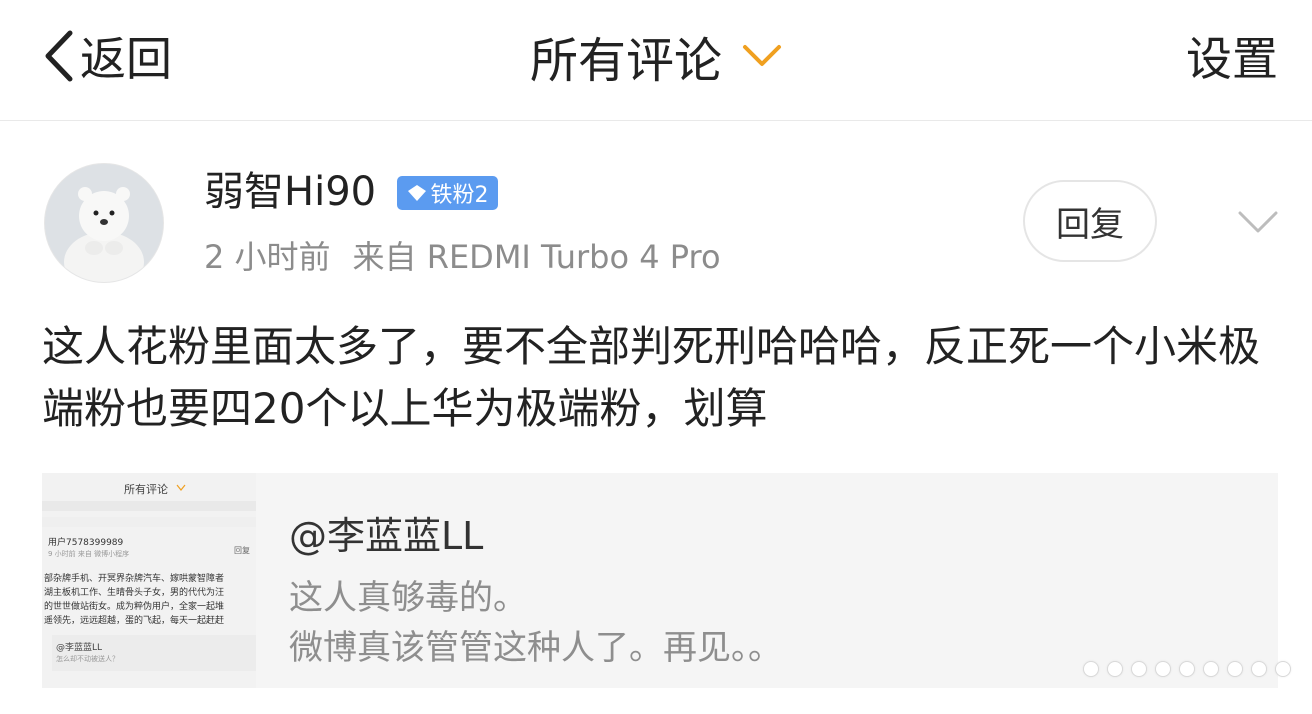 The height and width of the screenshot is (714, 1312). What do you see at coordinates (89, 554) in the screenshot?
I see `thumb-meta: 9 小时前 来自 微博小程序` at bounding box center [89, 554].